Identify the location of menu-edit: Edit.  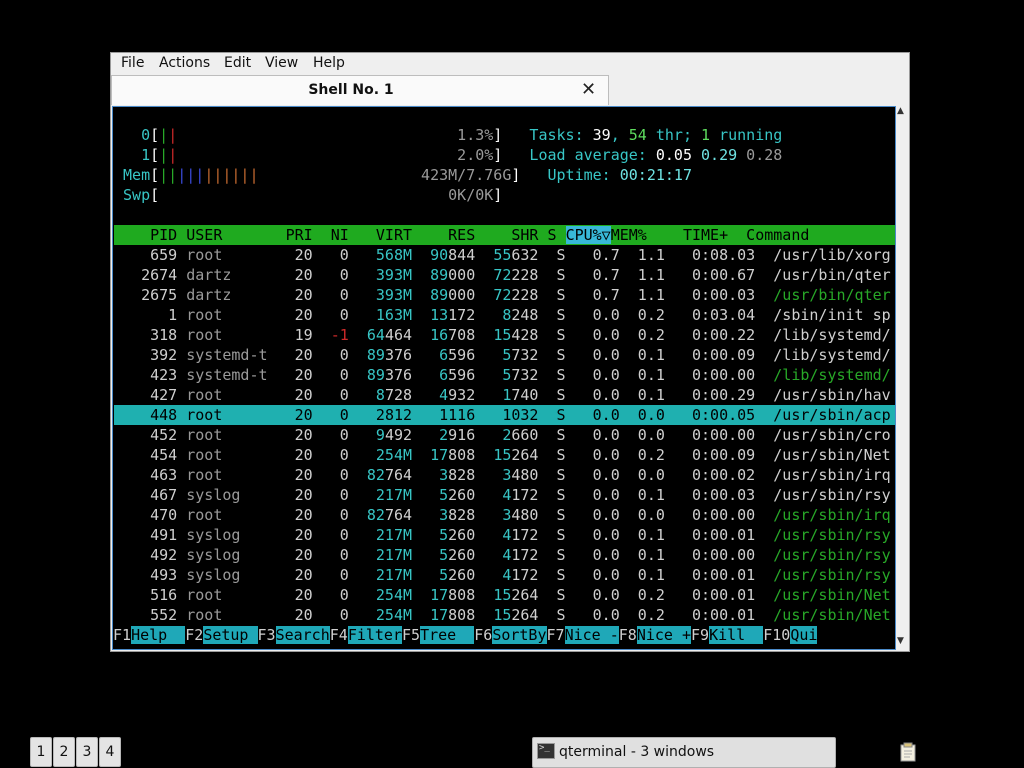
(237, 63).